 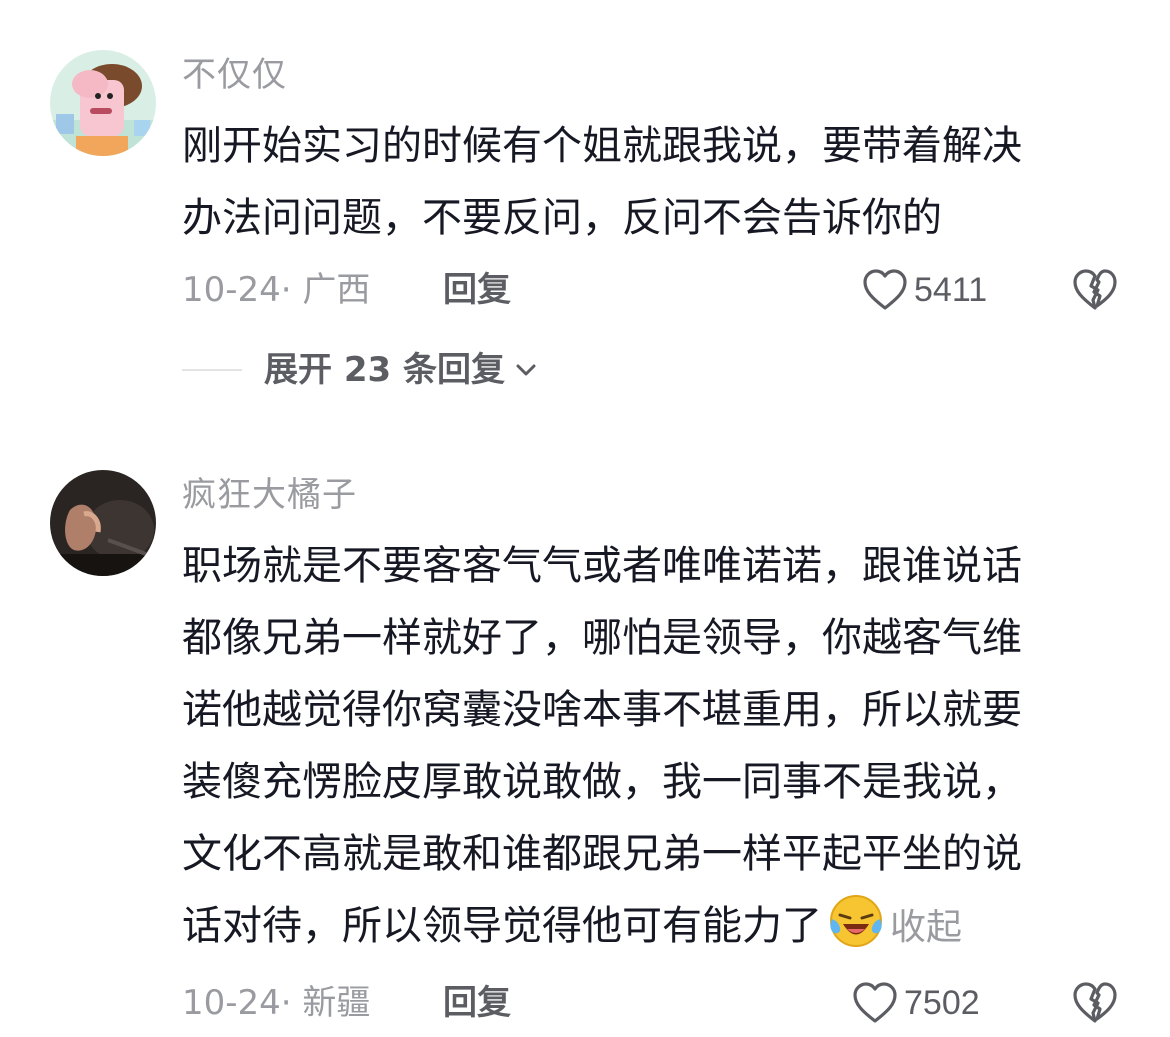 I want to click on comment-line: 都像兄弟一样就好了，哪怕是领导，你越客气维, so click(x=602, y=638).